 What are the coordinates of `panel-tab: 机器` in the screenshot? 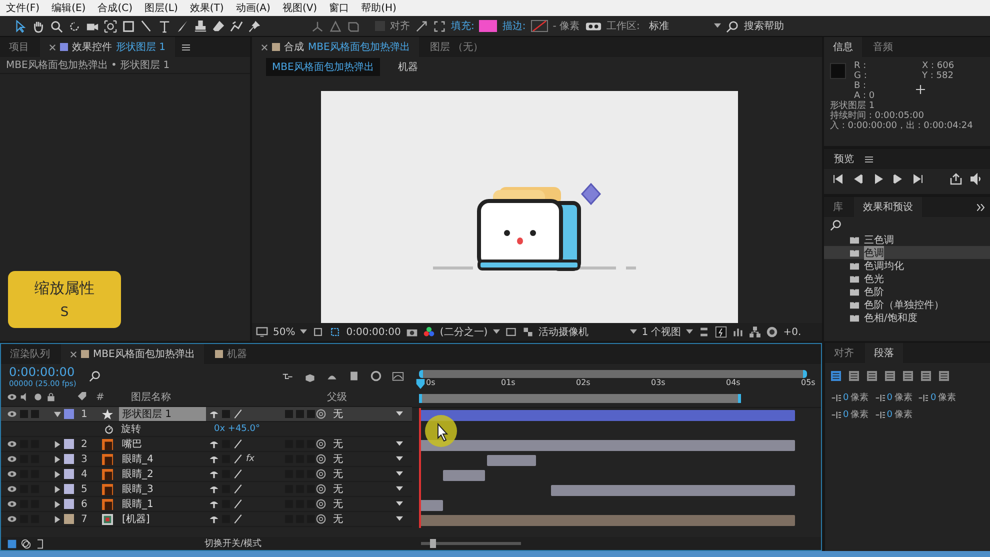 It's located at (231, 354).